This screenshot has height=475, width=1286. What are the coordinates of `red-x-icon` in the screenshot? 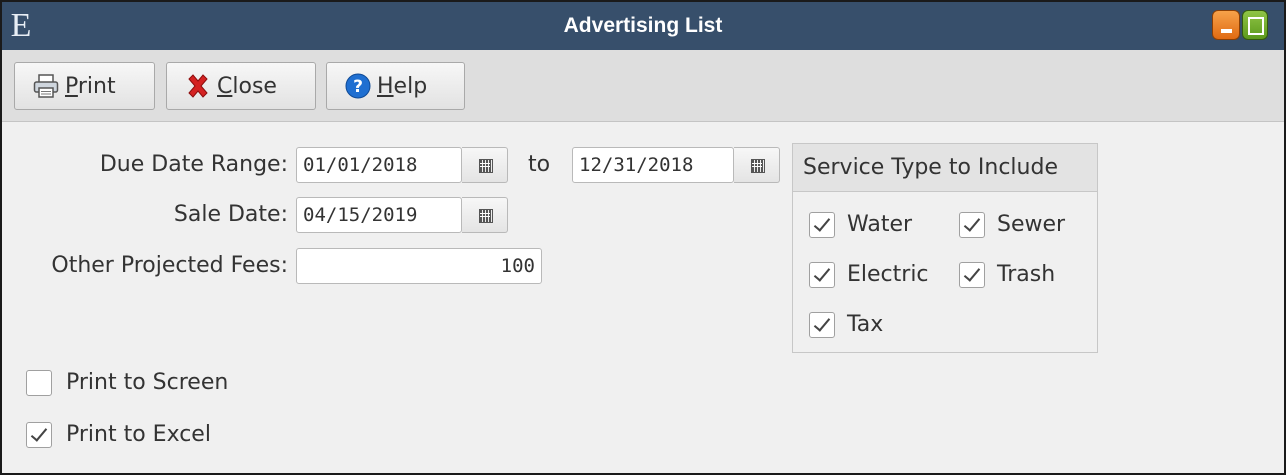 It's located at (198, 86).